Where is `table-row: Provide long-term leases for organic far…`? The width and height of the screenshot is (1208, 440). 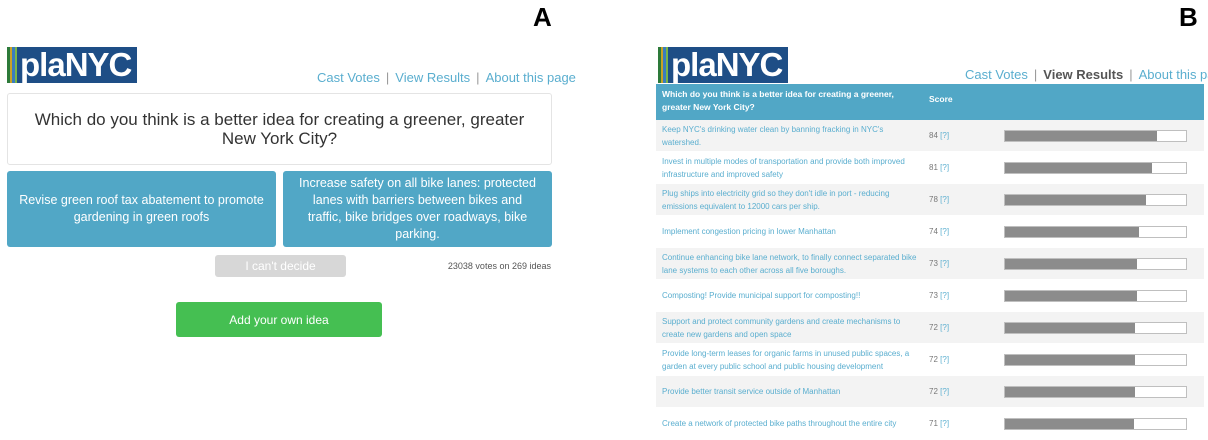
table-row: Provide long-term leases for organic far… is located at coordinates (930, 360).